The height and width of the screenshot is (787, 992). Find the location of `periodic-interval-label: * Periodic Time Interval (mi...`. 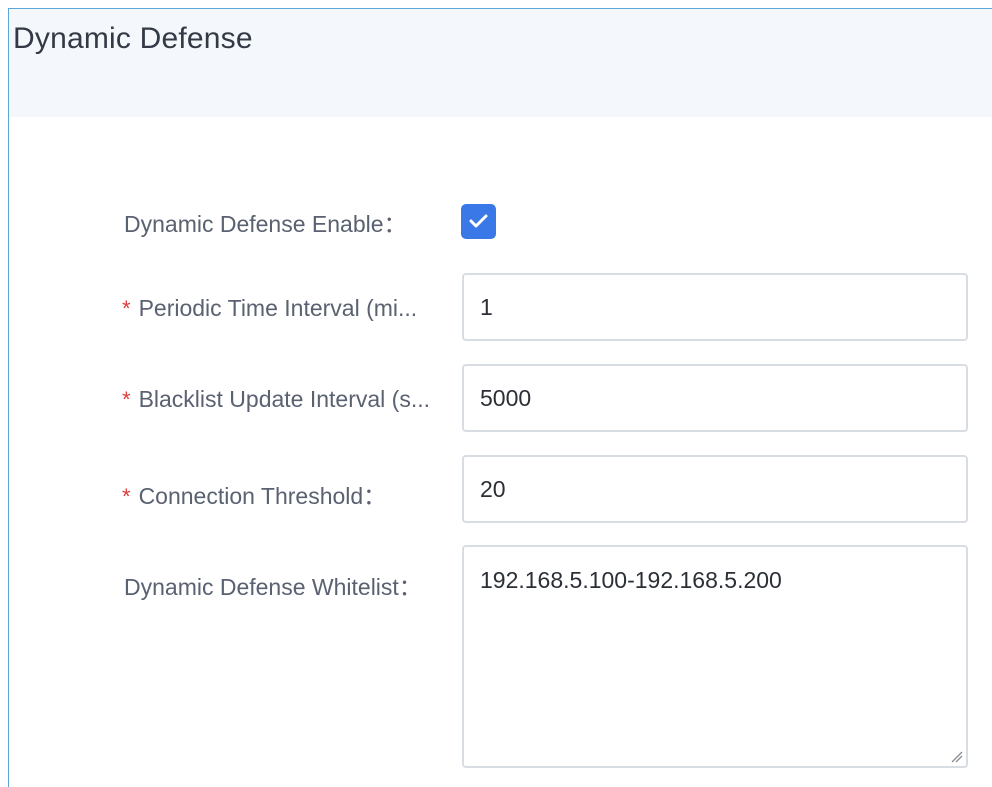

periodic-interval-label: * Periodic Time Interval (mi... is located at coordinates (269, 308).